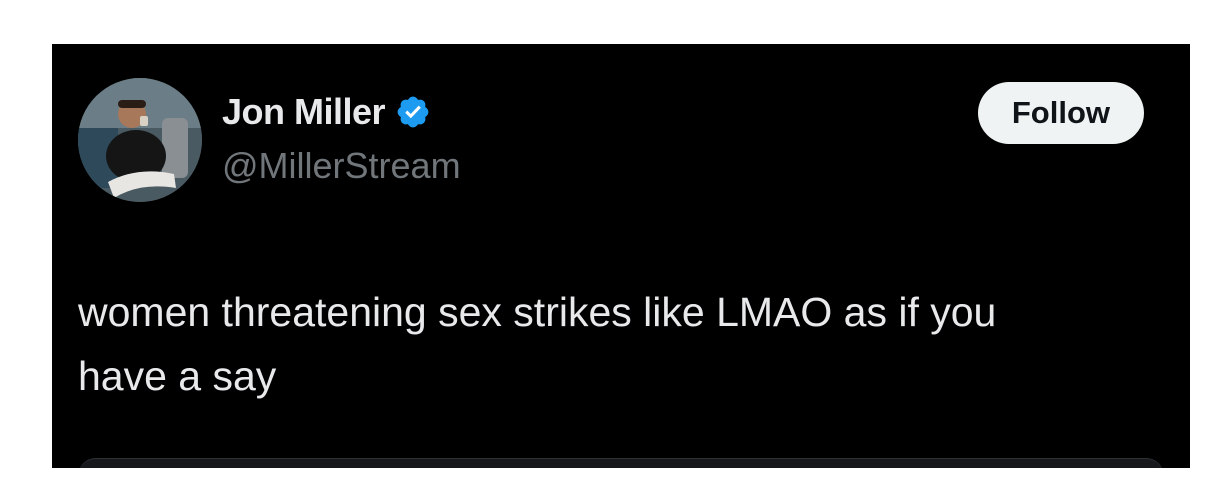 This screenshot has width=1228, height=498. I want to click on media-preview-edge, so click(621, 463).